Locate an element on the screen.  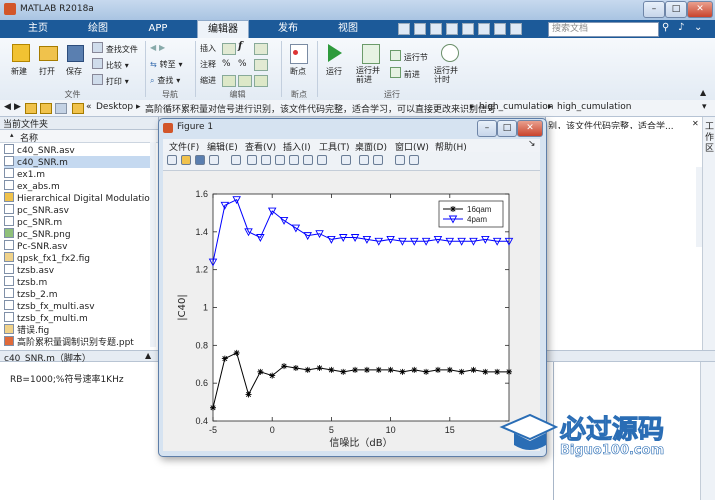
zoom-out-icon is located at coordinates (266, 160).